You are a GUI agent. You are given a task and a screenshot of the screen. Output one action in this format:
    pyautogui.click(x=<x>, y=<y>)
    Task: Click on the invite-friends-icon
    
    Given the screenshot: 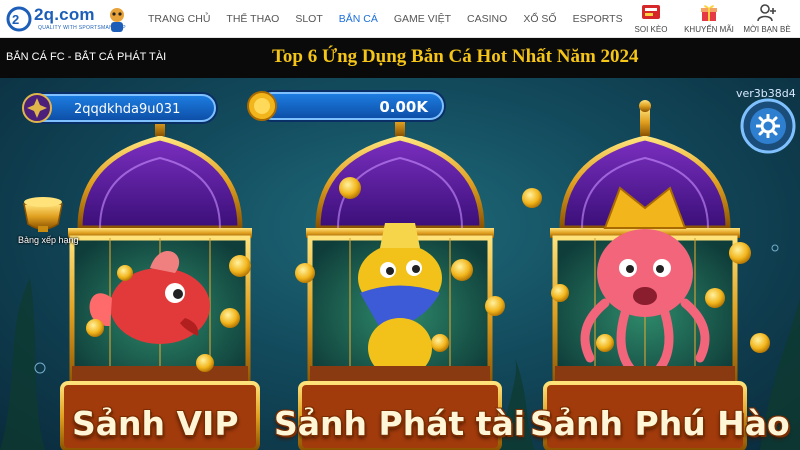 What is the action you would take?
    pyautogui.click(x=766, y=13)
    